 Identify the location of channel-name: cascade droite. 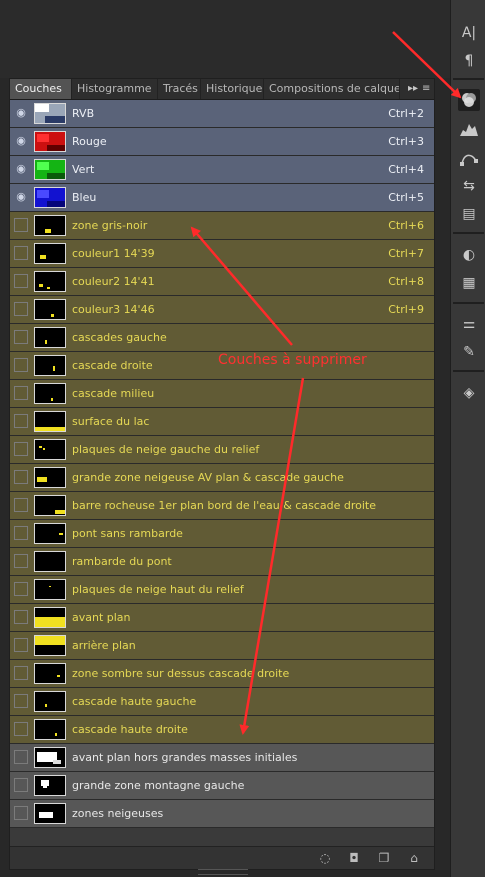
(112, 365).